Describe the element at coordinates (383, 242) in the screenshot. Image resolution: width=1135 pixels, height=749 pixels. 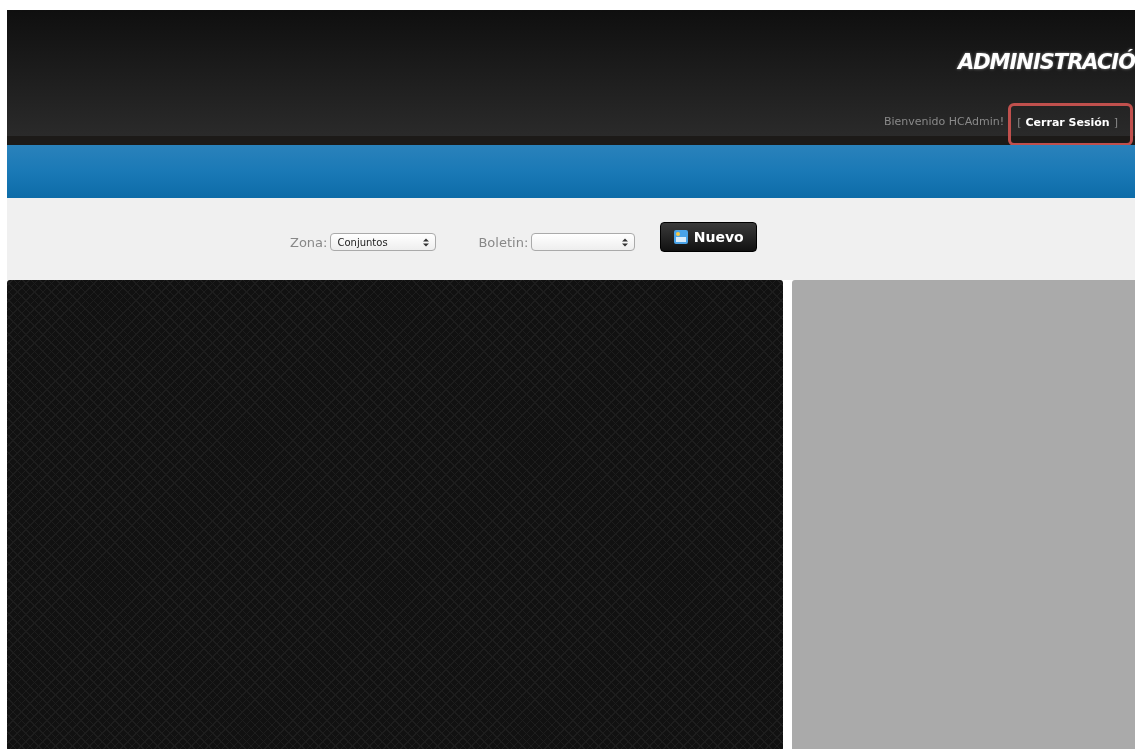
I see `select-field: Conjuntos` at that location.